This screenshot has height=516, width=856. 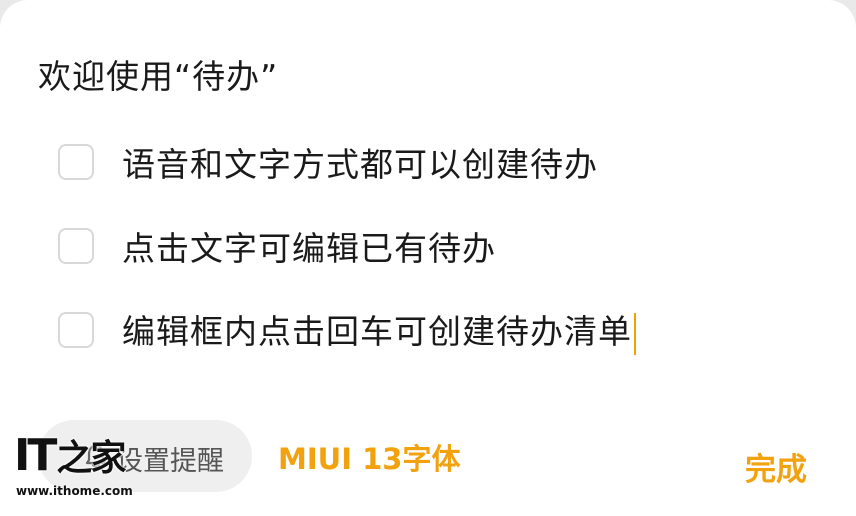 I want to click on todo-item-editing: 编辑框内点击回车可创建待办清单, so click(x=448, y=330).